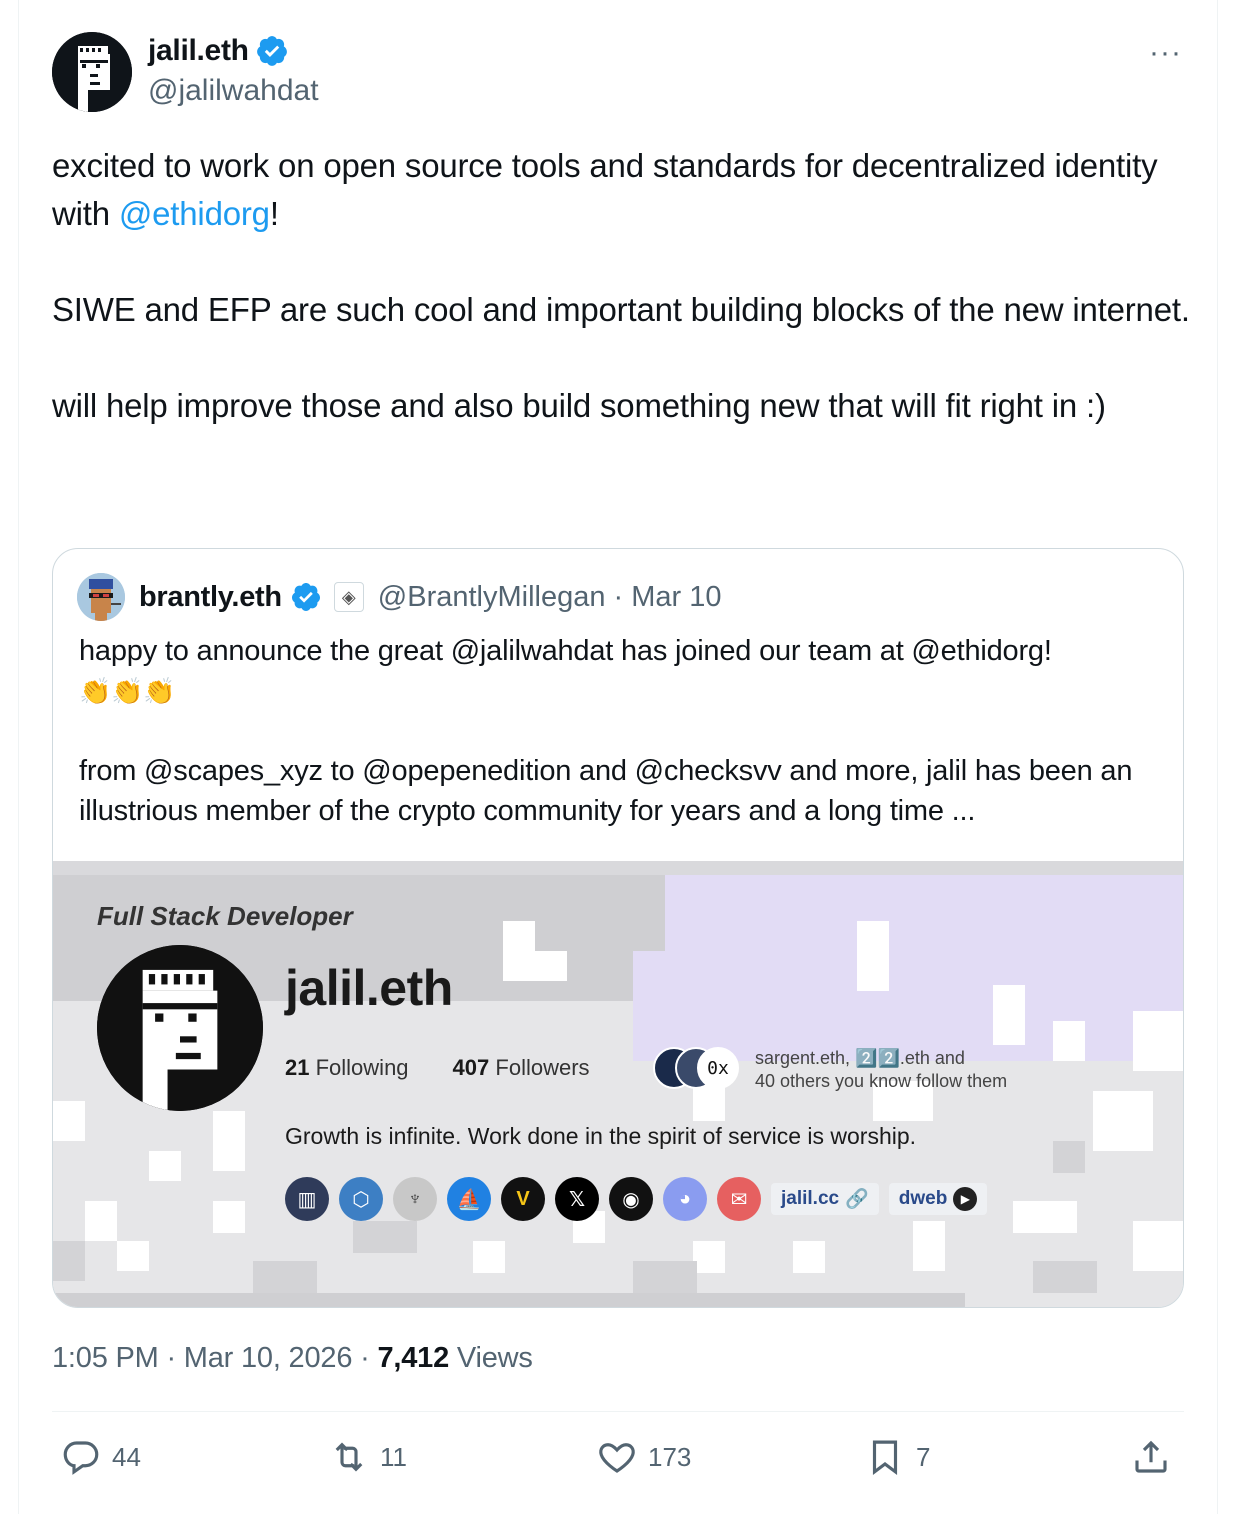 The width and height of the screenshot is (1246, 1514). I want to click on following-label: Following, so click(362, 1067).